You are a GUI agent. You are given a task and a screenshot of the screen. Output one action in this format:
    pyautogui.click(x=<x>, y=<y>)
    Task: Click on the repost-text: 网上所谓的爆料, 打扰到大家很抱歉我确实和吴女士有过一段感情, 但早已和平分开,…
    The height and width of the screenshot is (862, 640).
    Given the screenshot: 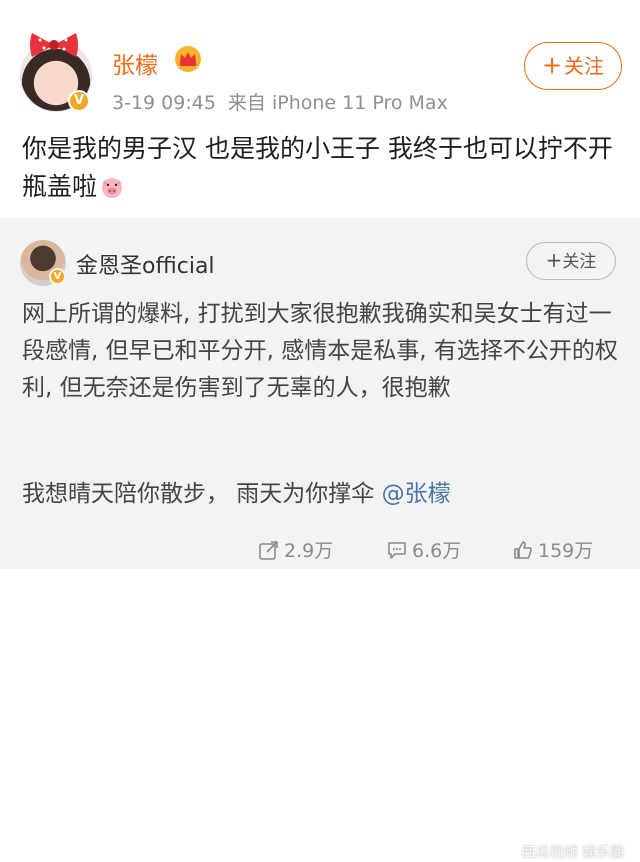 What is the action you would take?
    pyautogui.click(x=320, y=351)
    